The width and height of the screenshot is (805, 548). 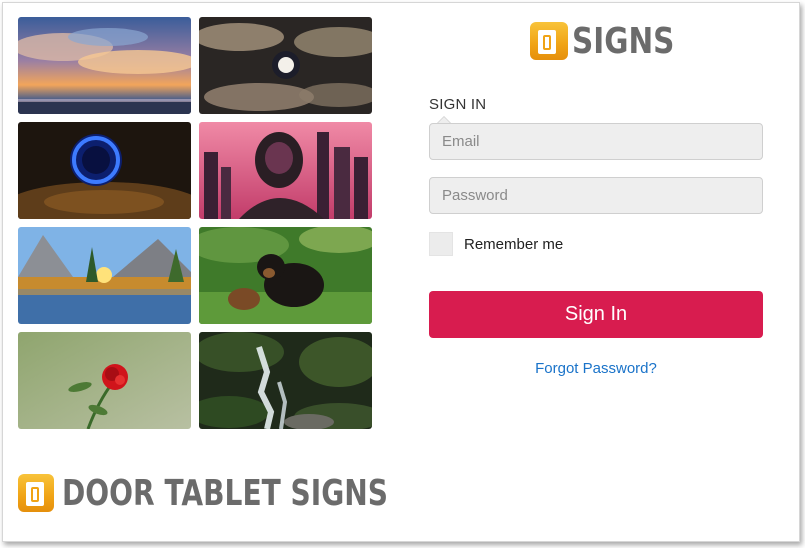 I want to click on brand-logo-bottom: DOOR TABLET SIGNS, so click(x=249, y=493).